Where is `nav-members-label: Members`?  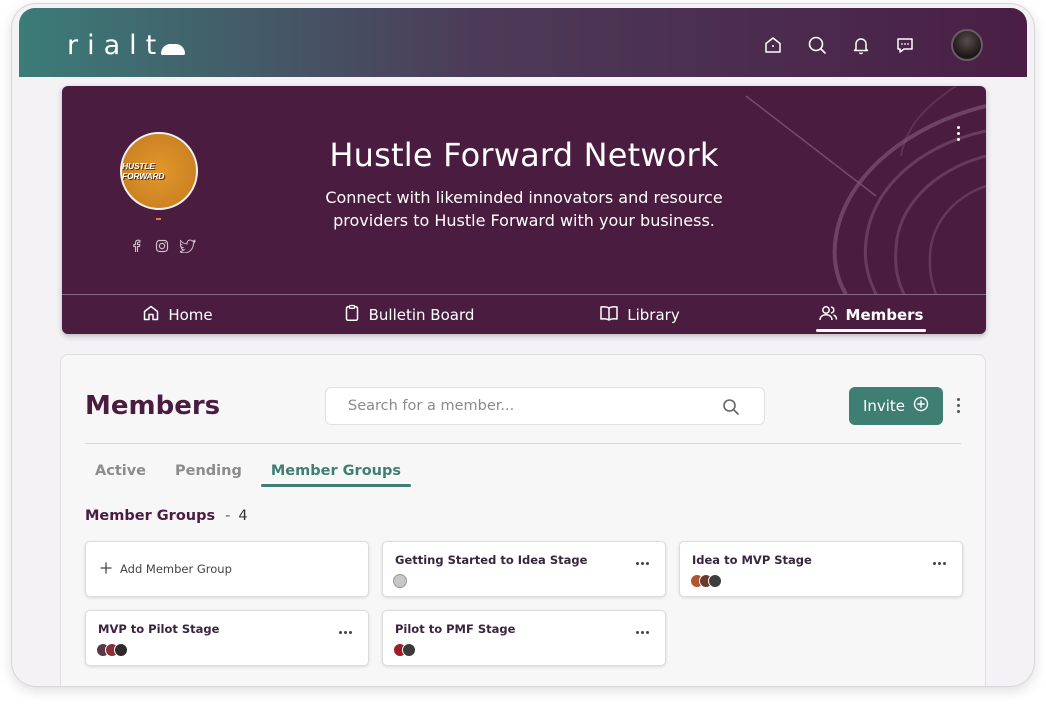
nav-members-label: Members is located at coordinates (884, 314).